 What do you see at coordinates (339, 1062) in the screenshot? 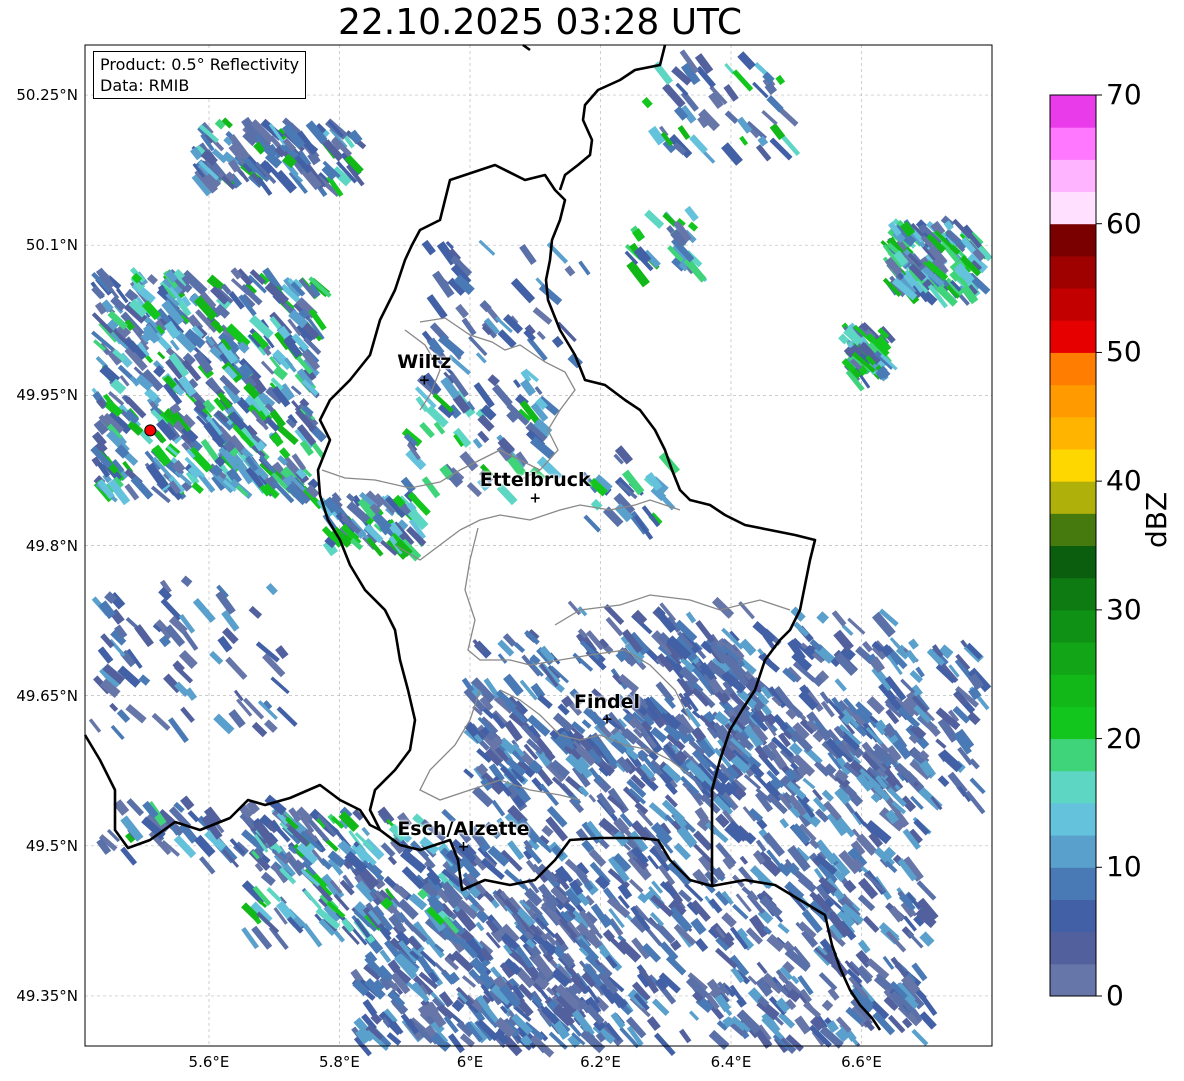
I see `lon-tick-label: 5.8°E` at bounding box center [339, 1062].